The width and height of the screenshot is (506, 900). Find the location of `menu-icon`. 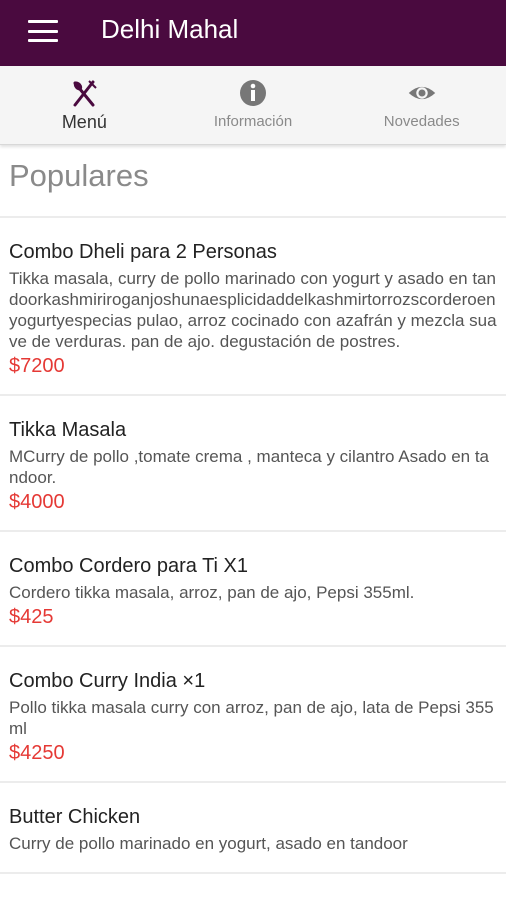

menu-icon is located at coordinates (43, 31).